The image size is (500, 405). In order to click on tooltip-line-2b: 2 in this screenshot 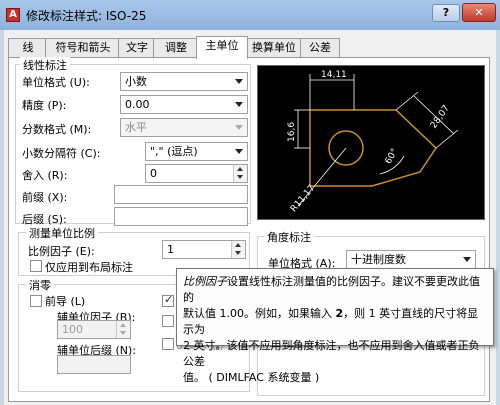, I will do `click(339, 313)`.